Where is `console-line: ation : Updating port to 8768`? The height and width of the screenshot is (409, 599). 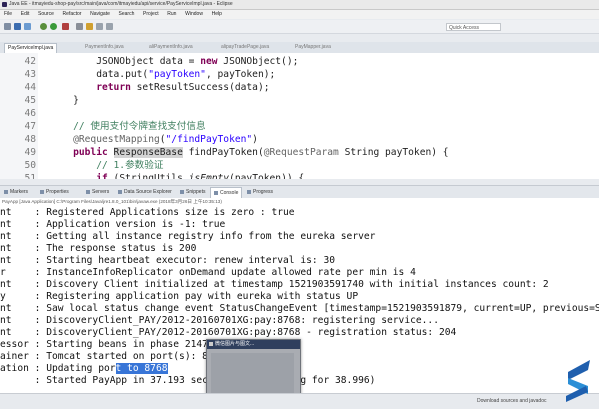
console-line: ation : Updating port to 8768 is located at coordinates (84, 368).